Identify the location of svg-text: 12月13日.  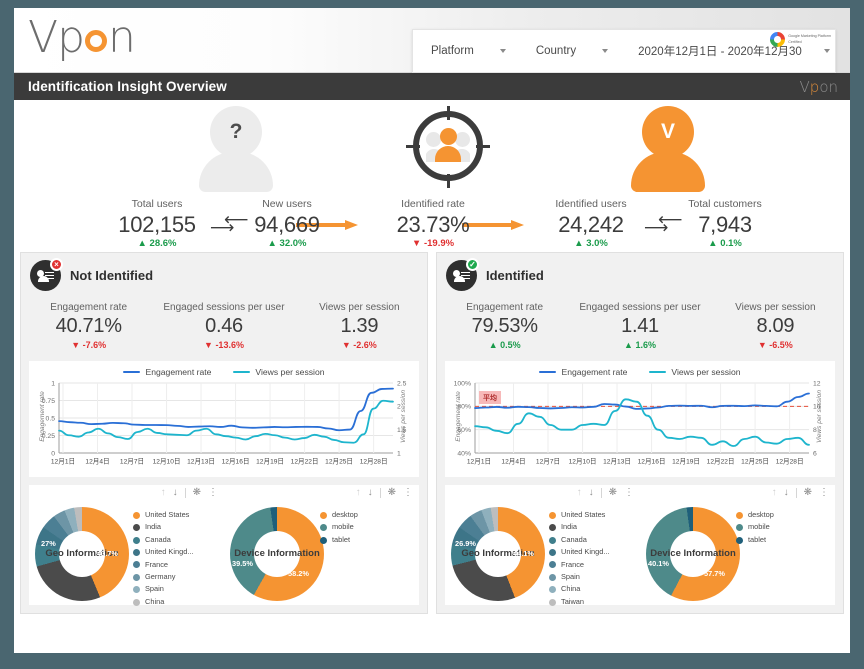
(617, 462).